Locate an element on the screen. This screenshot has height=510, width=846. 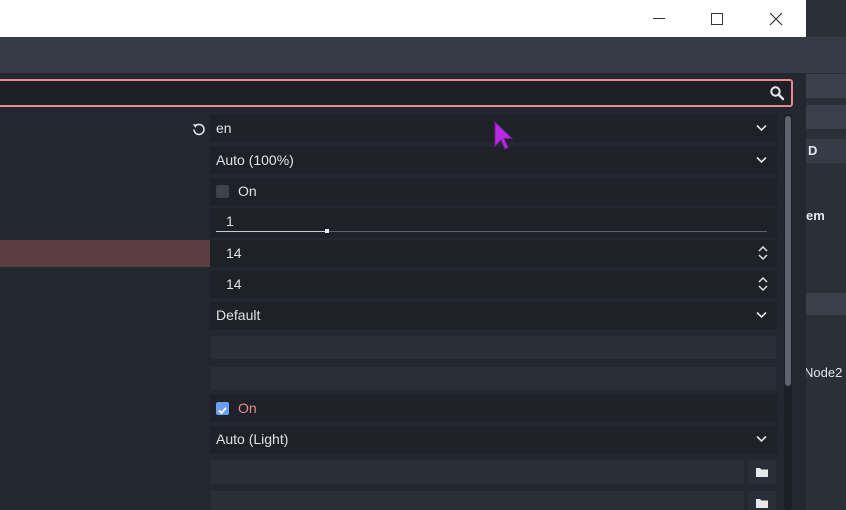
spinbox-one: 14 is located at coordinates (493, 253).